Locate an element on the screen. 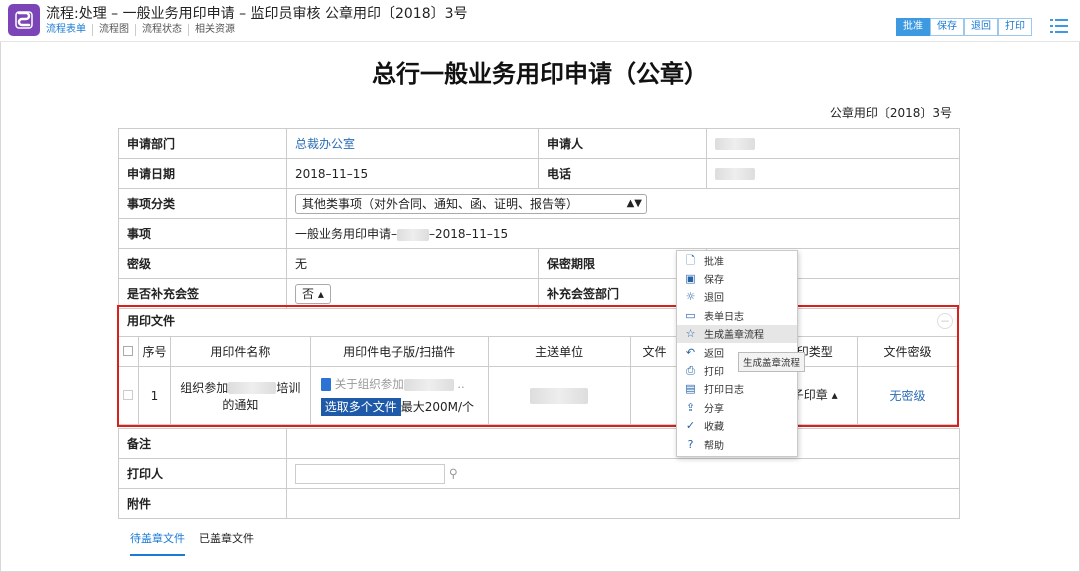 This screenshot has height=572, width=1080. category-label: 事项分类 is located at coordinates (202, 203).